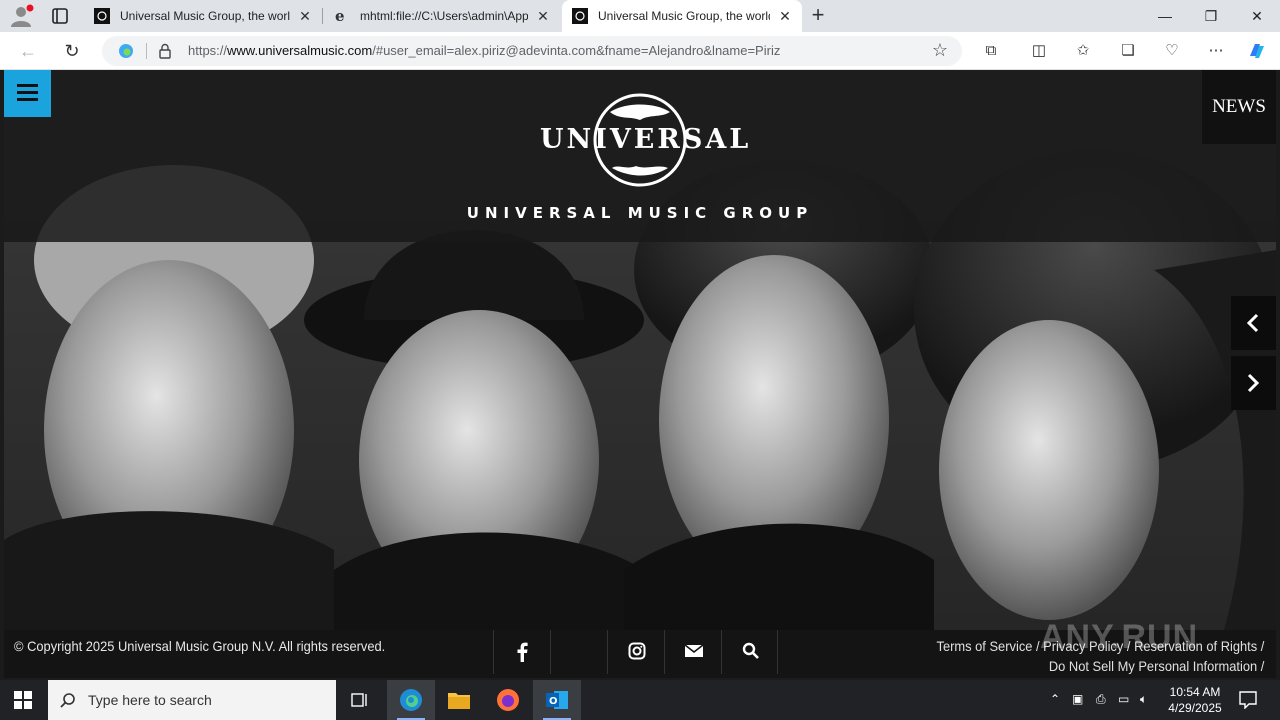 The image size is (1280, 720). What do you see at coordinates (640, 213) in the screenshot?
I see `group-name-heading: UNIVERSAL MUSIC GROUP` at bounding box center [640, 213].